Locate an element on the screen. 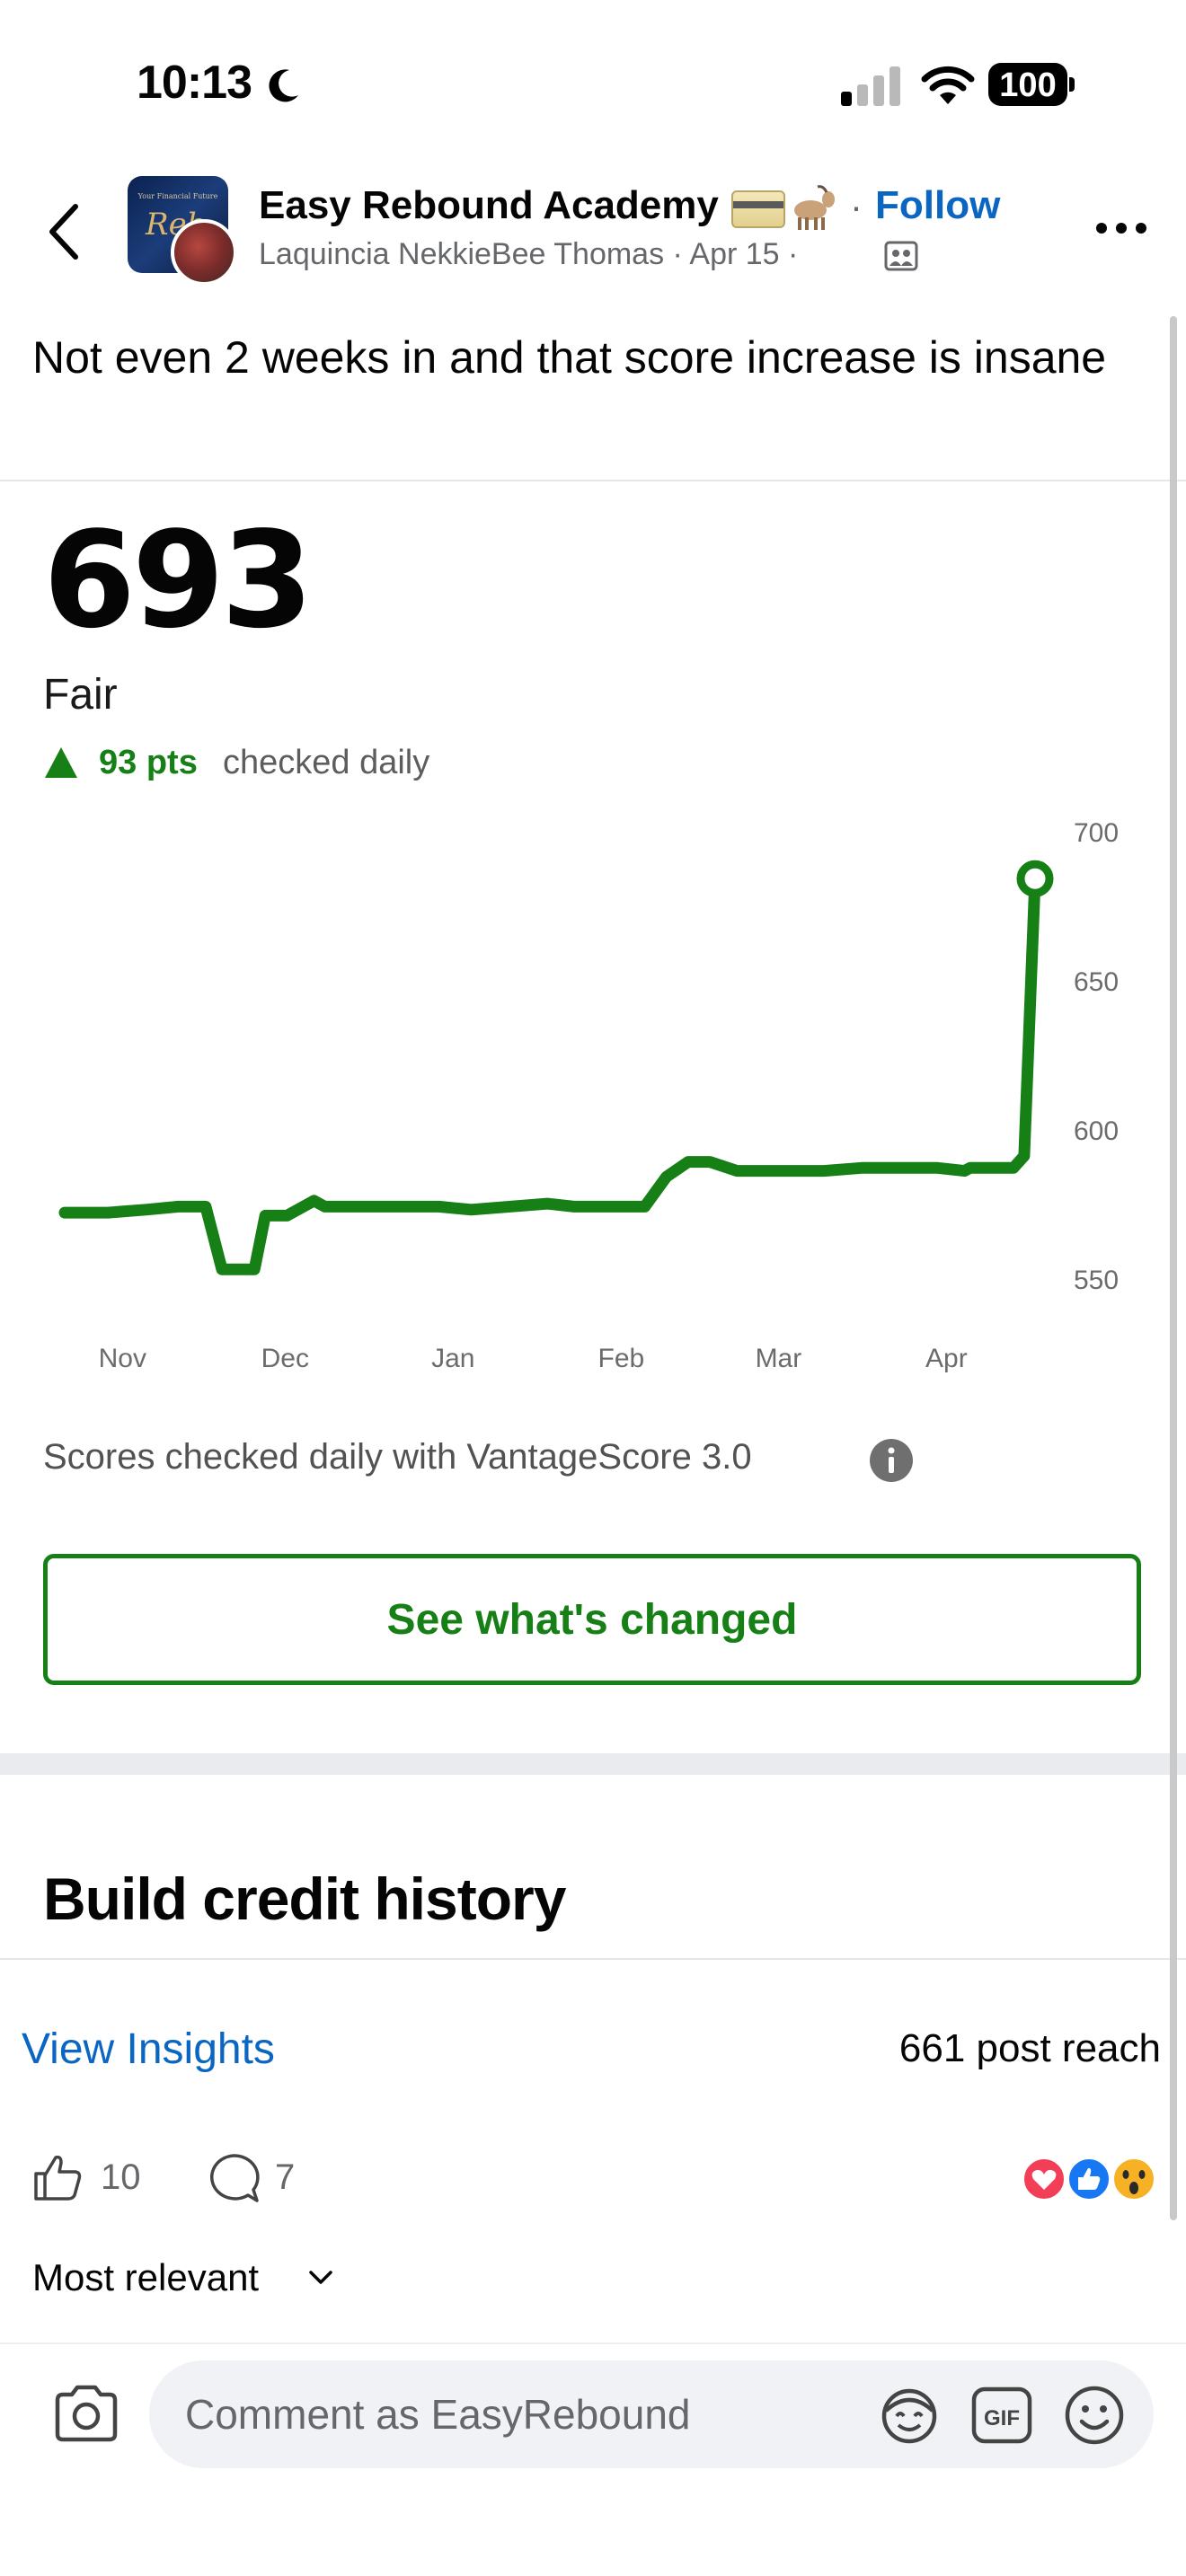  author-avatar is located at coordinates (204, 252).